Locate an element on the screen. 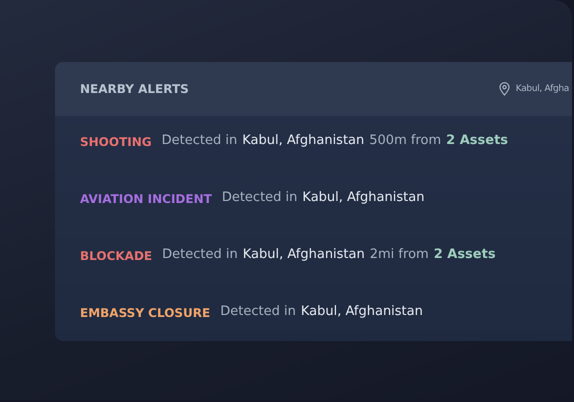 Image resolution: width=574 pixels, height=402 pixels. distance-label: 500m from is located at coordinates (405, 140).